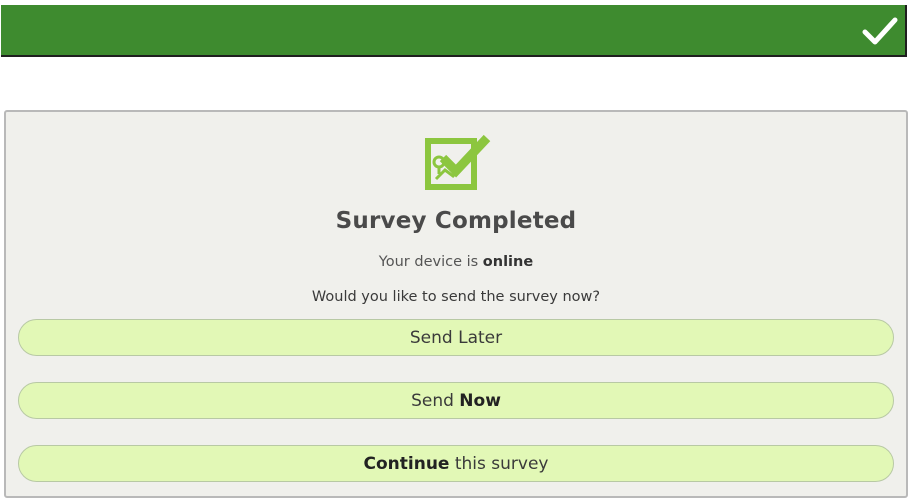 This screenshot has width=916, height=503. I want to click on confirm-button, so click(880, 31).